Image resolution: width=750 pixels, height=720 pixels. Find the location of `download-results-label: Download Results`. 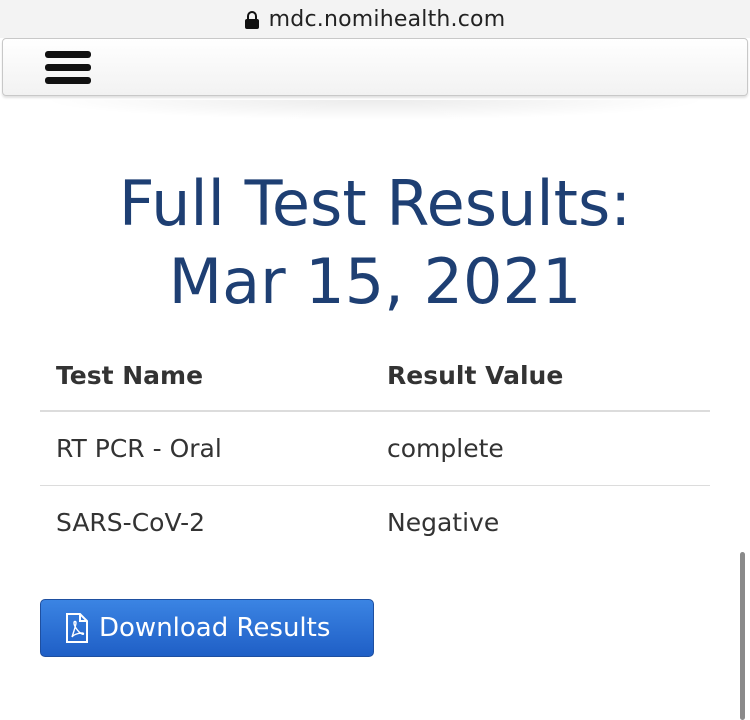

download-results-label: Download Results is located at coordinates (215, 628).